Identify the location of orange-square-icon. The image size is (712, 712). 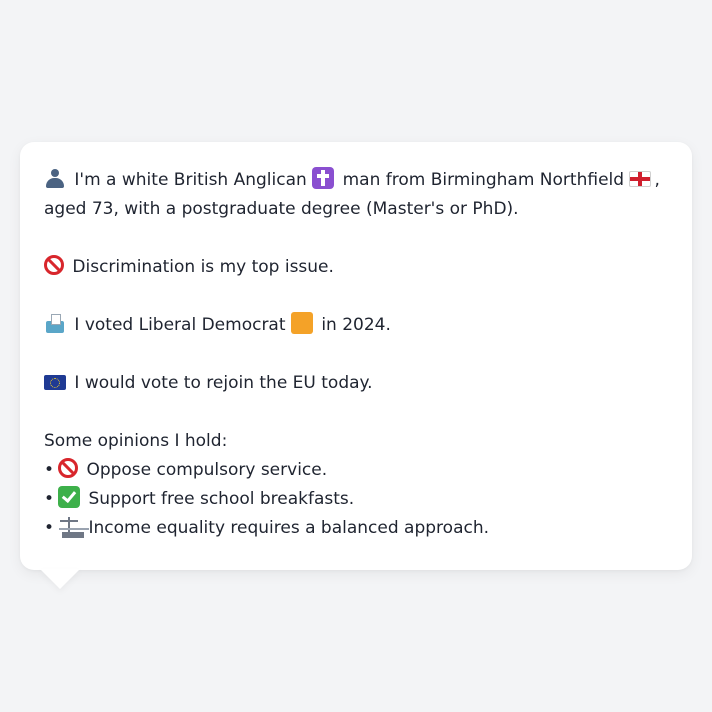
(301, 323).